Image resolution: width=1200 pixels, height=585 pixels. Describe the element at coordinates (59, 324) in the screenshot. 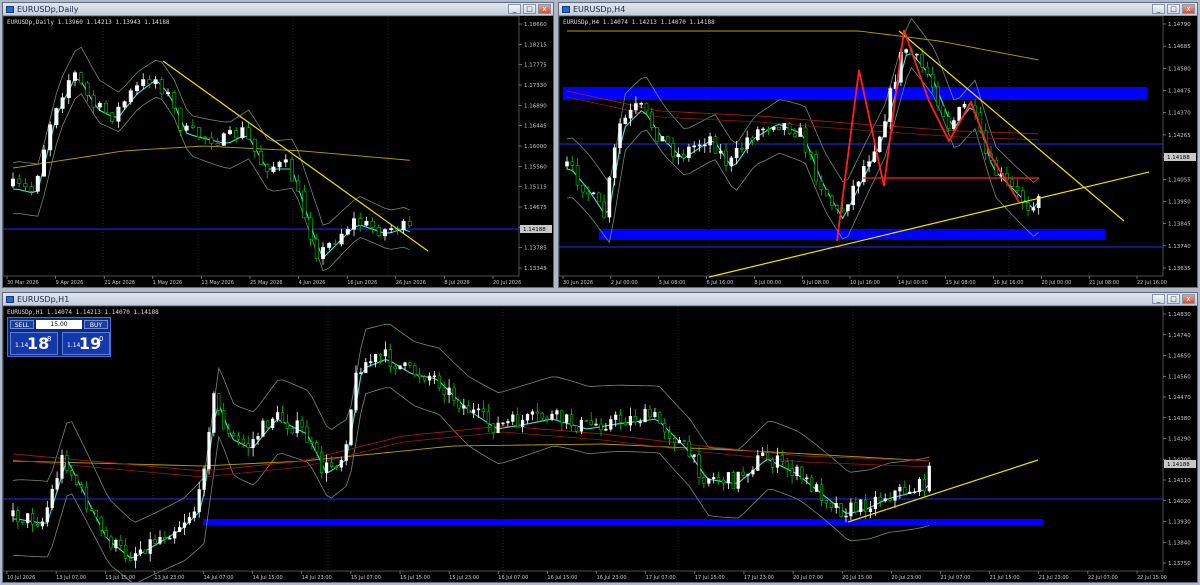

I see `lot-size-input: 15.00` at that location.